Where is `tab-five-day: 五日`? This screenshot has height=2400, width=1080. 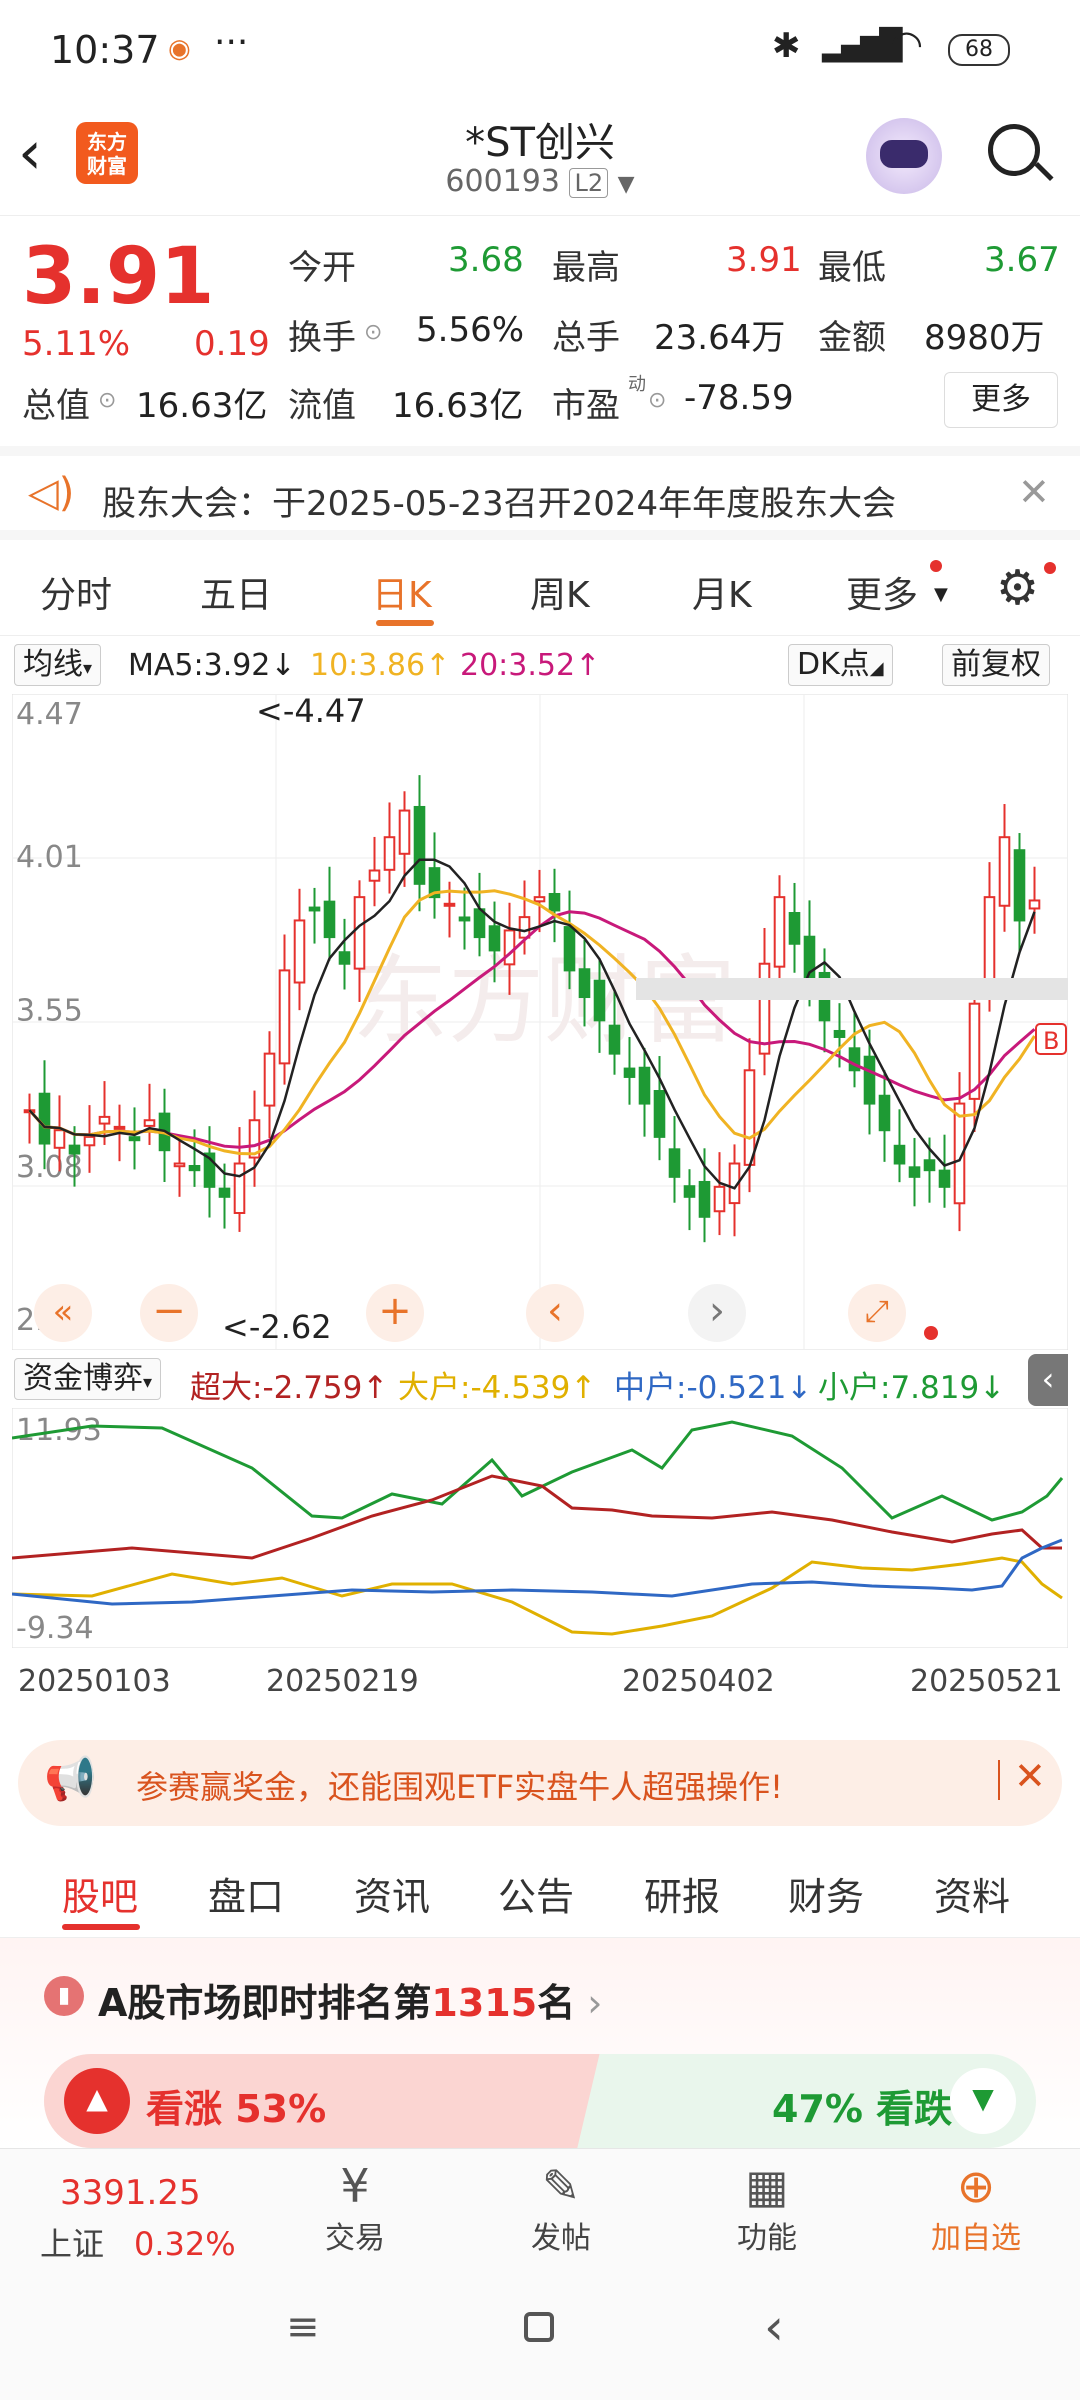 tab-five-day: 五日 is located at coordinates (236, 592).